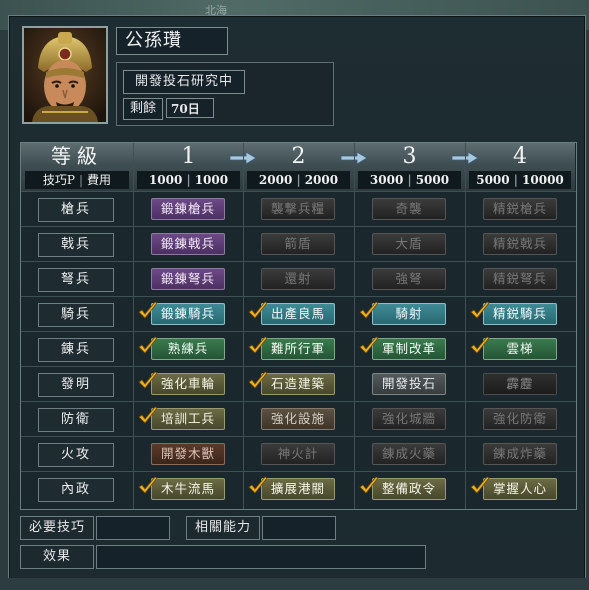  I want to click on tech-button: 大盾, so click(409, 244).